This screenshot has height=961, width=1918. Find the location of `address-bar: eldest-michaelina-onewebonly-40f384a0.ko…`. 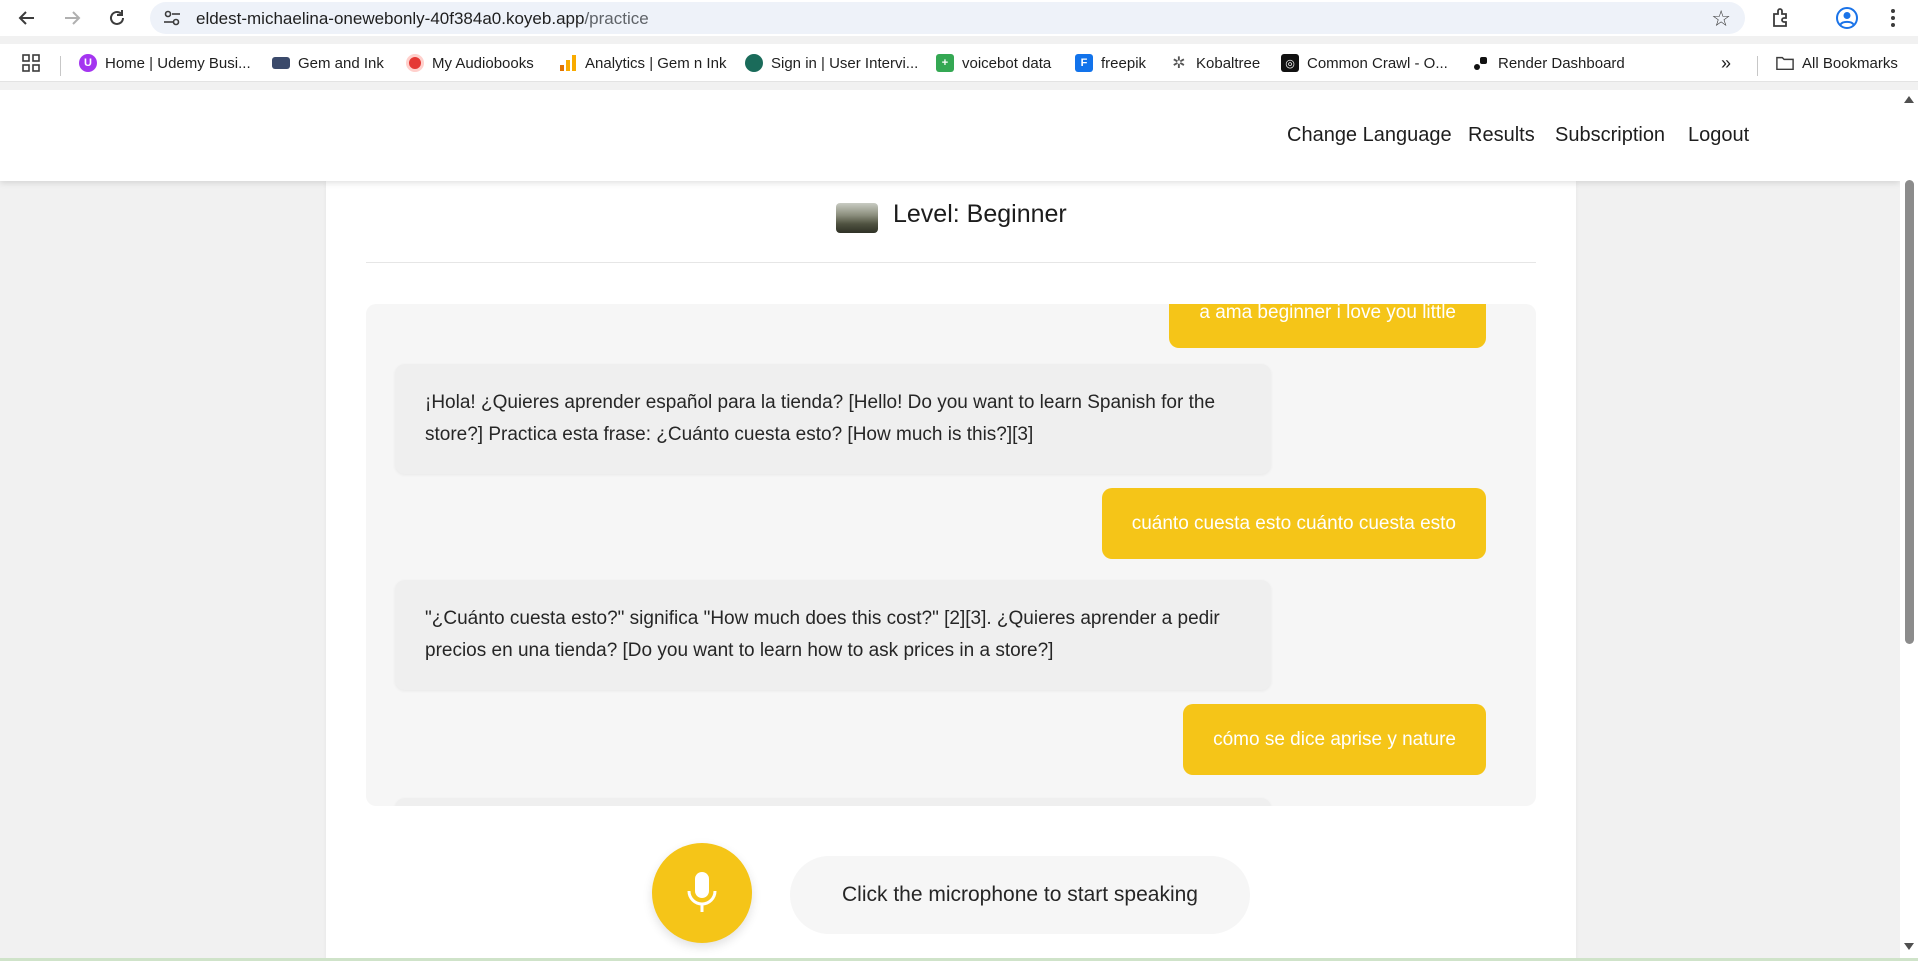

address-bar: eldest-michaelina-onewebonly-40f384a0.ko… is located at coordinates (947, 18).